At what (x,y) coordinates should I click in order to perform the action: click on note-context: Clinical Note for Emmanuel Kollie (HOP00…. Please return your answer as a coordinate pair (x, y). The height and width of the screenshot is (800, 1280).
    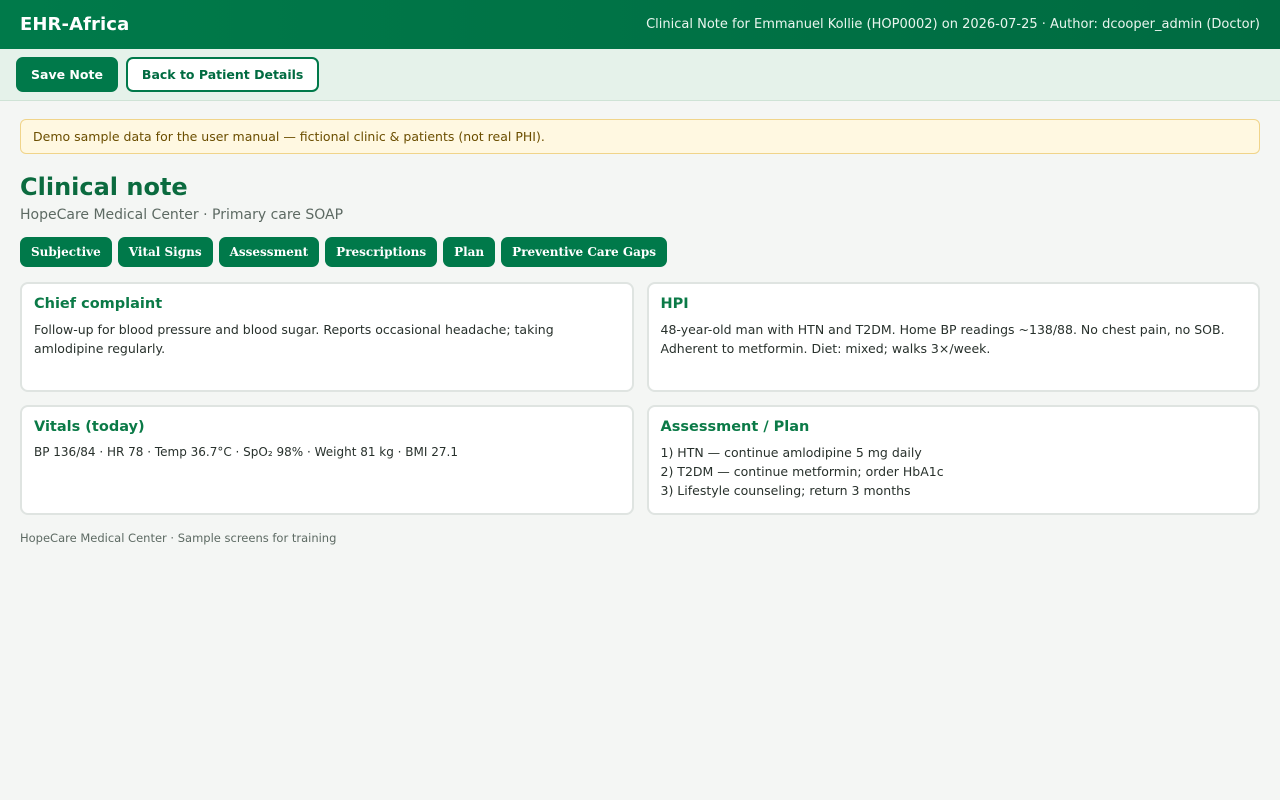
    Looking at the image, I should click on (953, 24).